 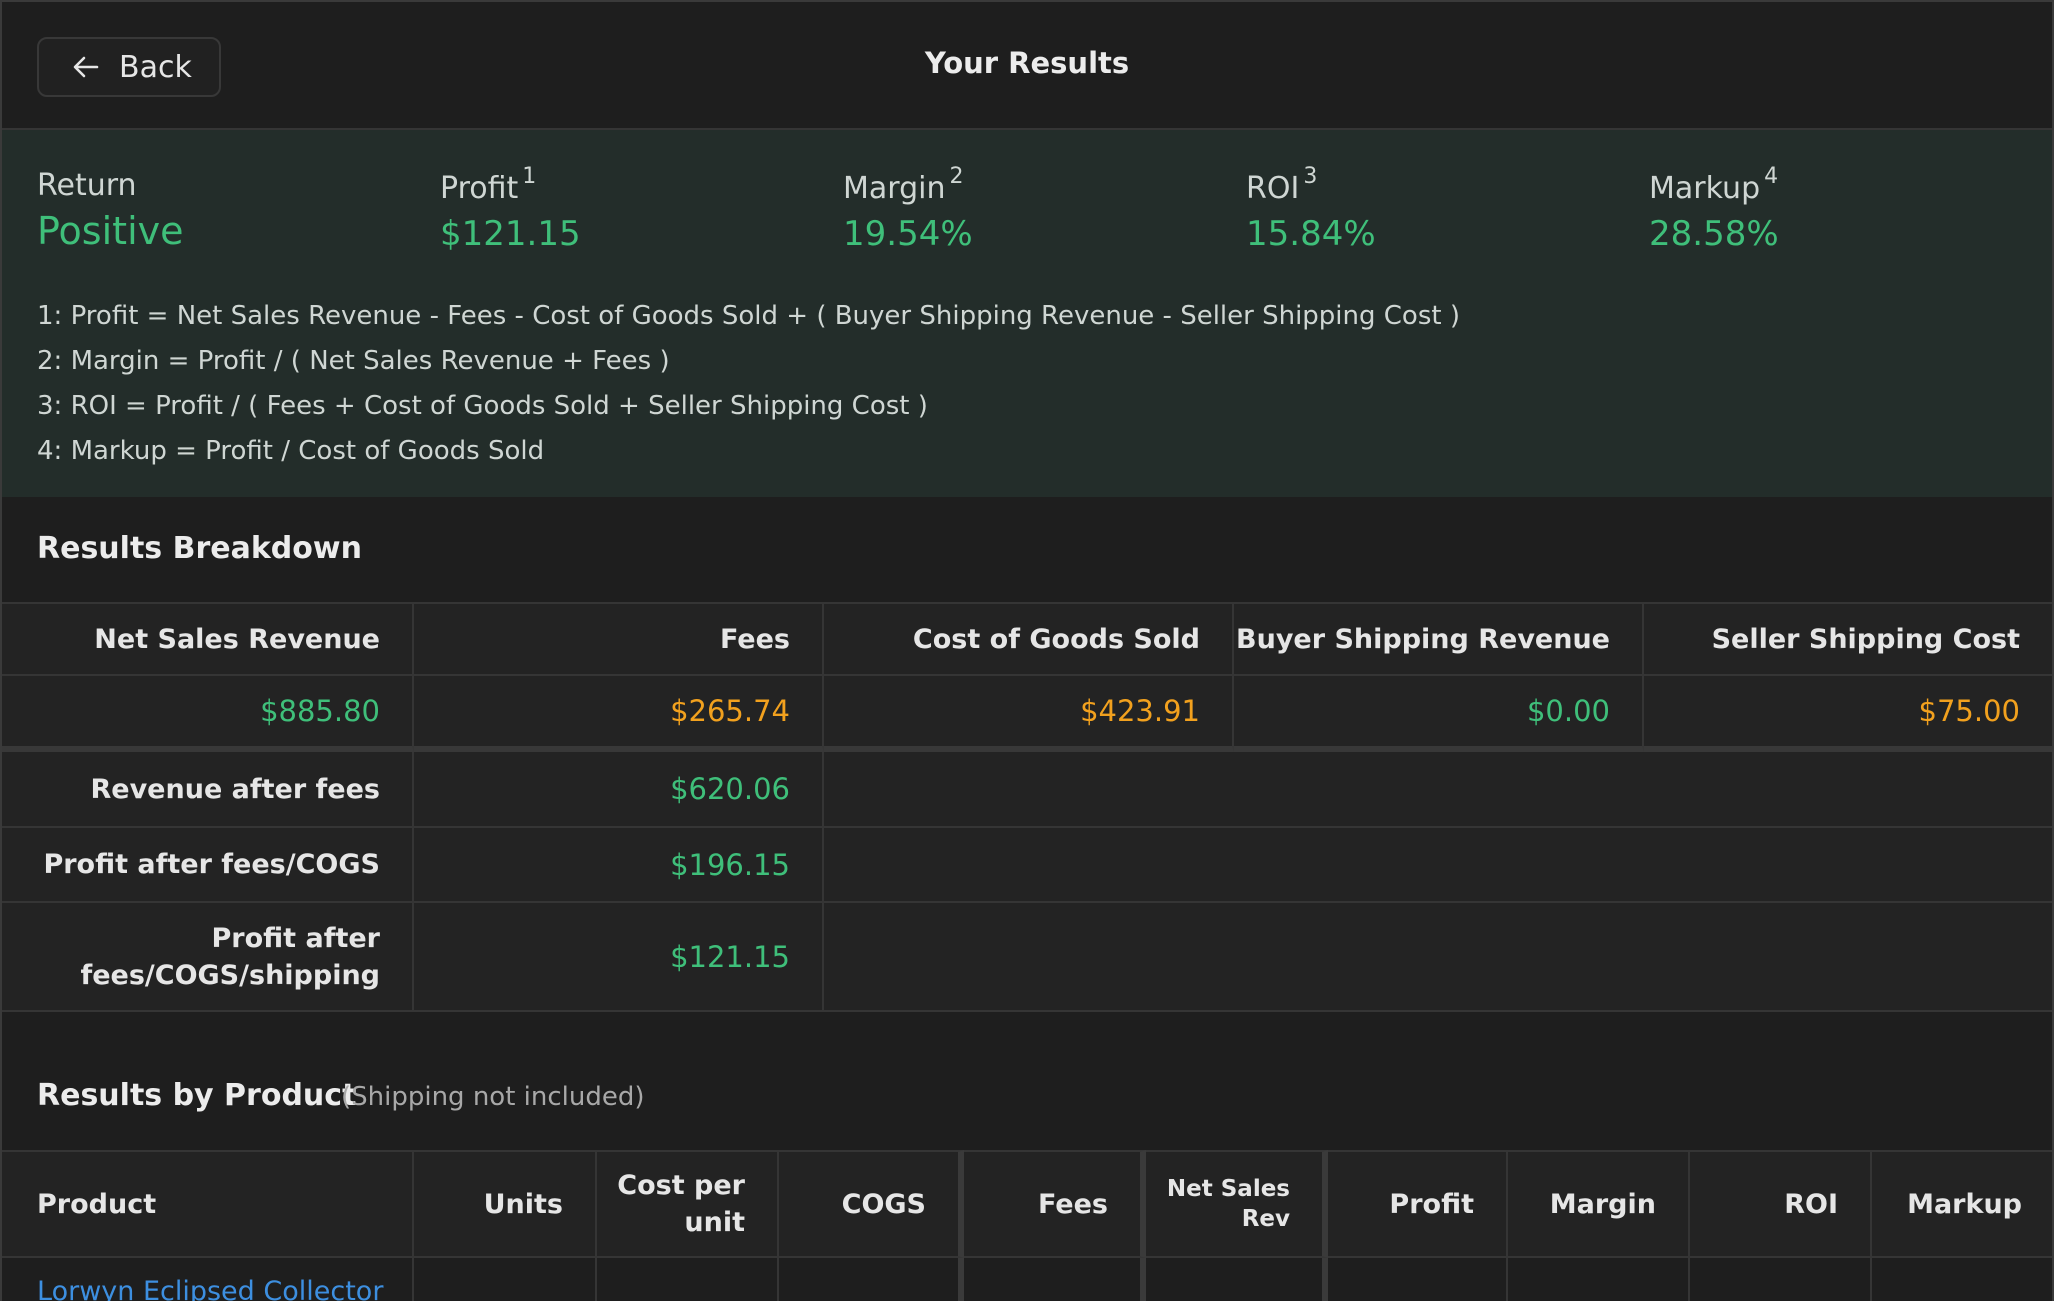 I want to click on markup-cell, so click(x=1962, y=1279).